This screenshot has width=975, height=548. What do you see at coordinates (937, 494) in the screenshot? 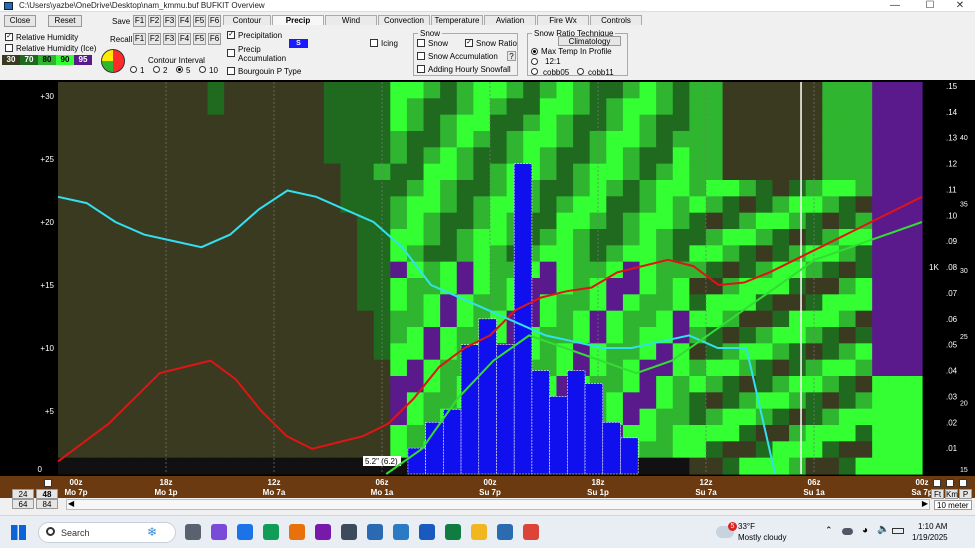
I see `unit-ft-button: Ft` at bounding box center [937, 494].